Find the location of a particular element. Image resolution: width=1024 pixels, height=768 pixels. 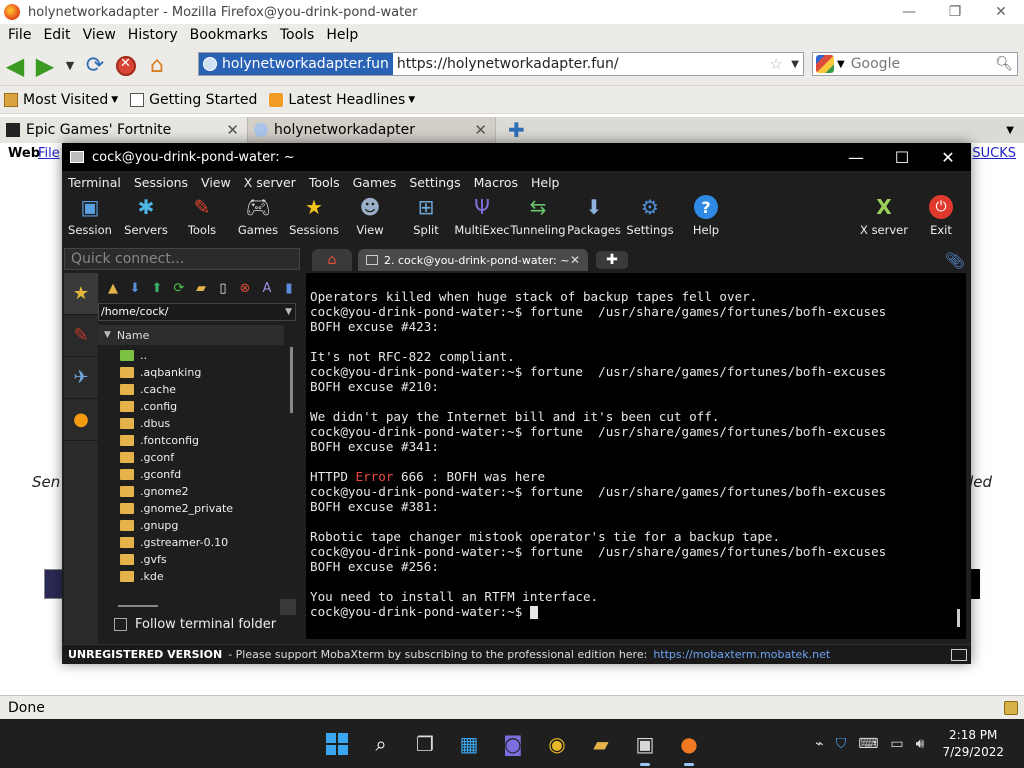

home-tab-icon: ⌂ is located at coordinates (332, 260).